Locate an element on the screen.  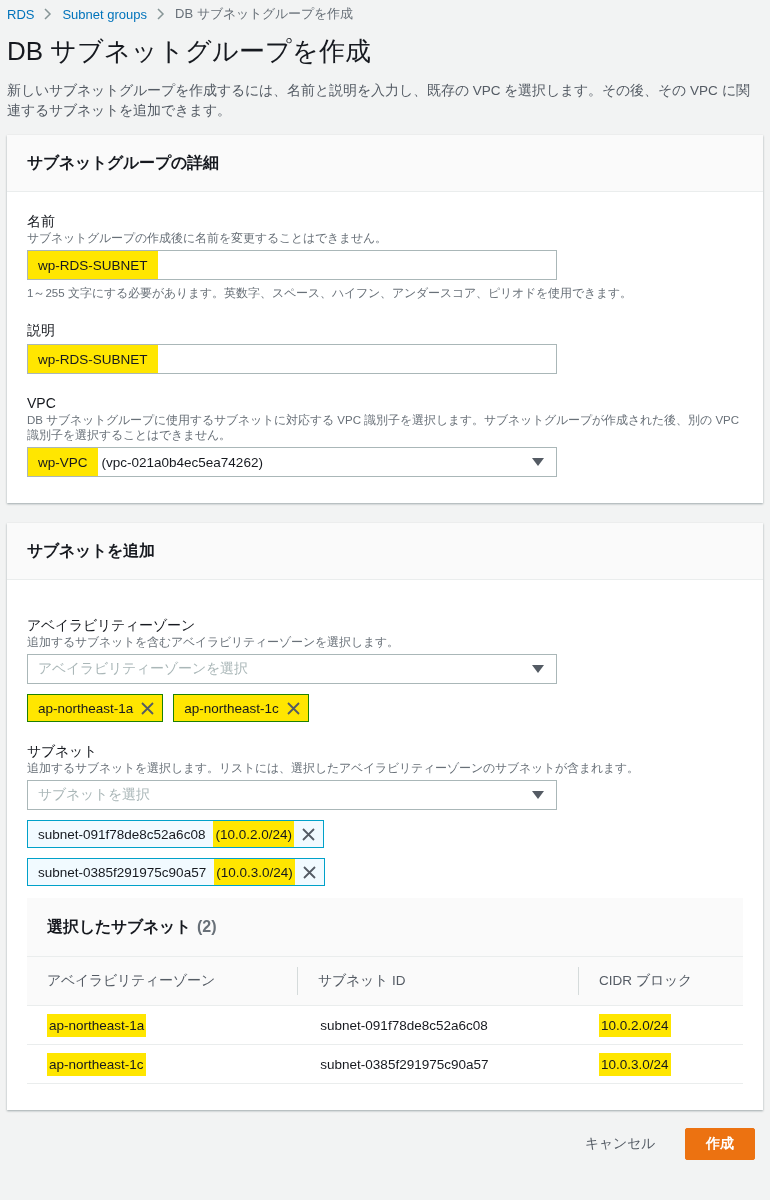
breadcrumb-link: Subnet groups is located at coordinates (105, 14).